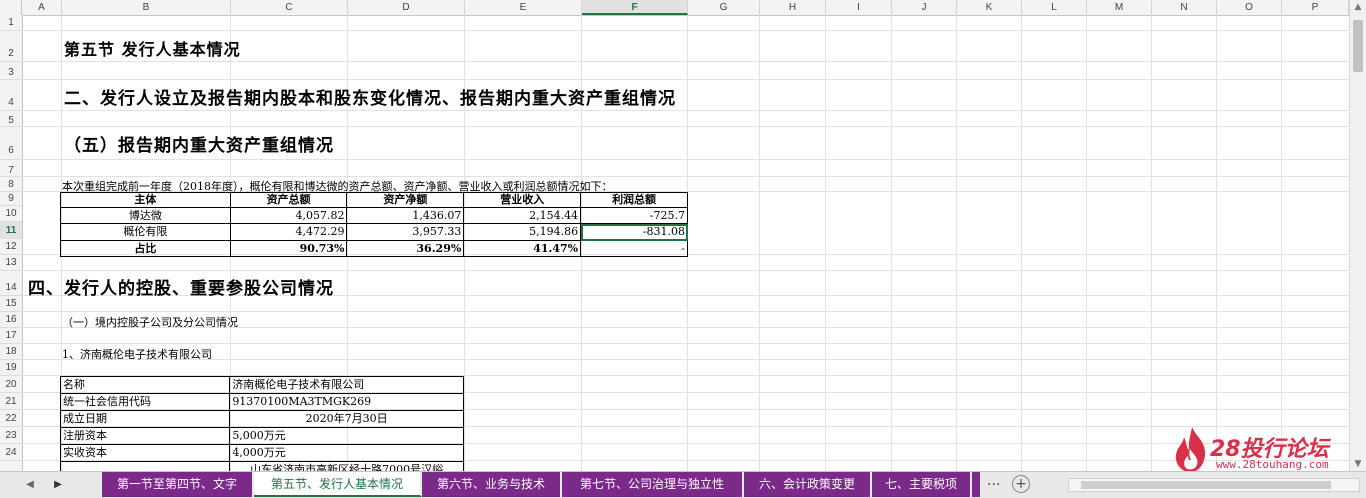 Image resolution: width=1366 pixels, height=498 pixels. What do you see at coordinates (145, 232) in the screenshot?
I see `table-cell: 概伦有限` at bounding box center [145, 232].